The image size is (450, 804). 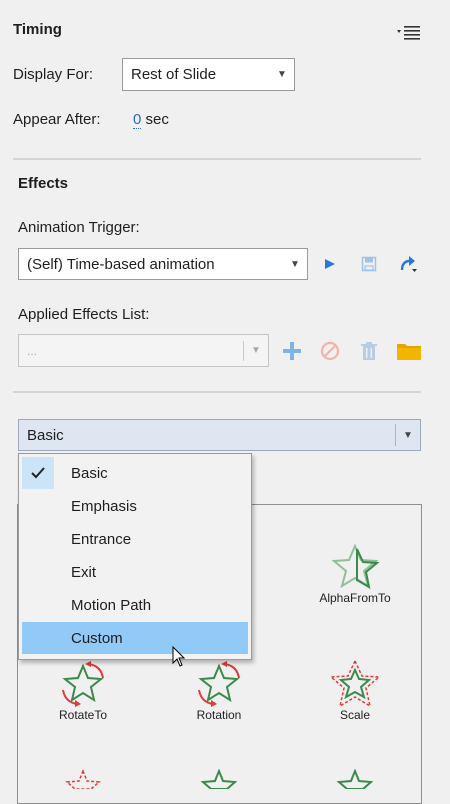 I want to click on appear-after-label: Appear After:, so click(x=57, y=119).